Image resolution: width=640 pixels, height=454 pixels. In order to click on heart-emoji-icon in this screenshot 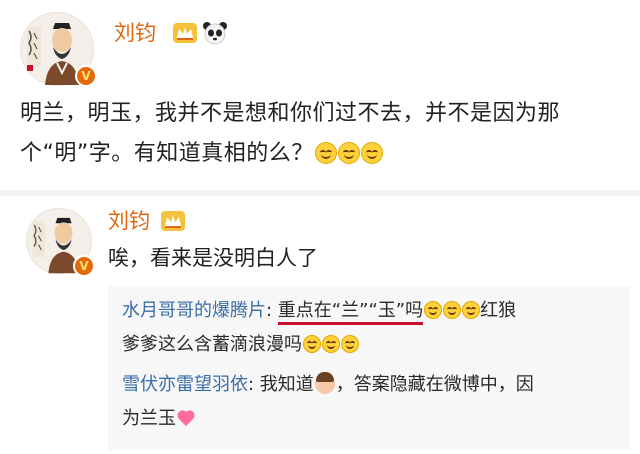, I will do `click(186, 418)`.